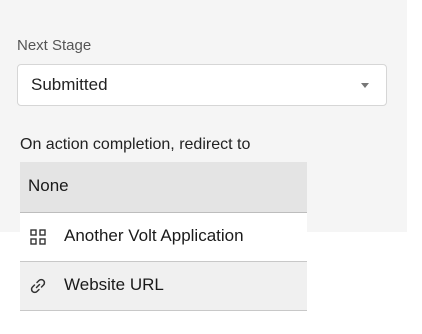 The image size is (422, 334). Describe the element at coordinates (114, 284) in the screenshot. I see `menu-item-label: Website URL` at that location.